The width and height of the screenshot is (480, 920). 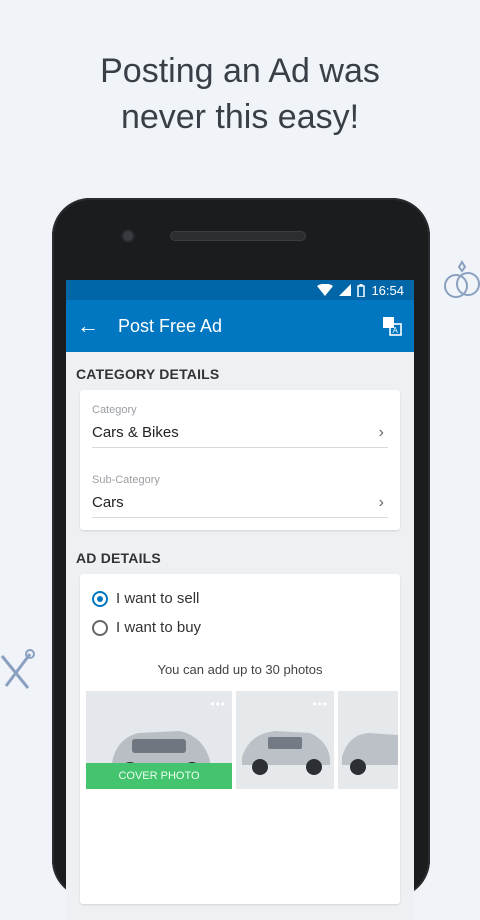 I want to click on category-field: Category Cars & Bikes ›, so click(x=240, y=419).